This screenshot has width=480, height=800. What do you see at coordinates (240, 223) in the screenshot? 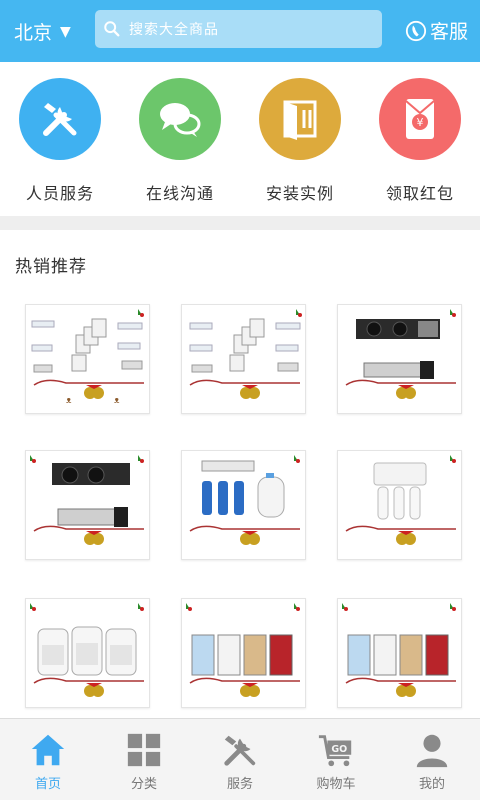
I see `section-divider` at bounding box center [240, 223].